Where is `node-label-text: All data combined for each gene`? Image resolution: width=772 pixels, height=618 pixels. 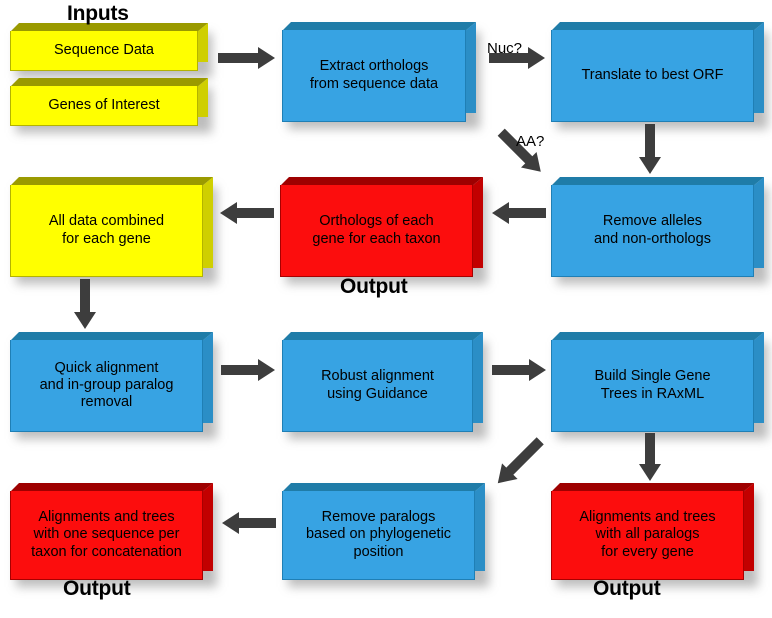 node-label-text: All data combined for each gene is located at coordinates (106, 230).